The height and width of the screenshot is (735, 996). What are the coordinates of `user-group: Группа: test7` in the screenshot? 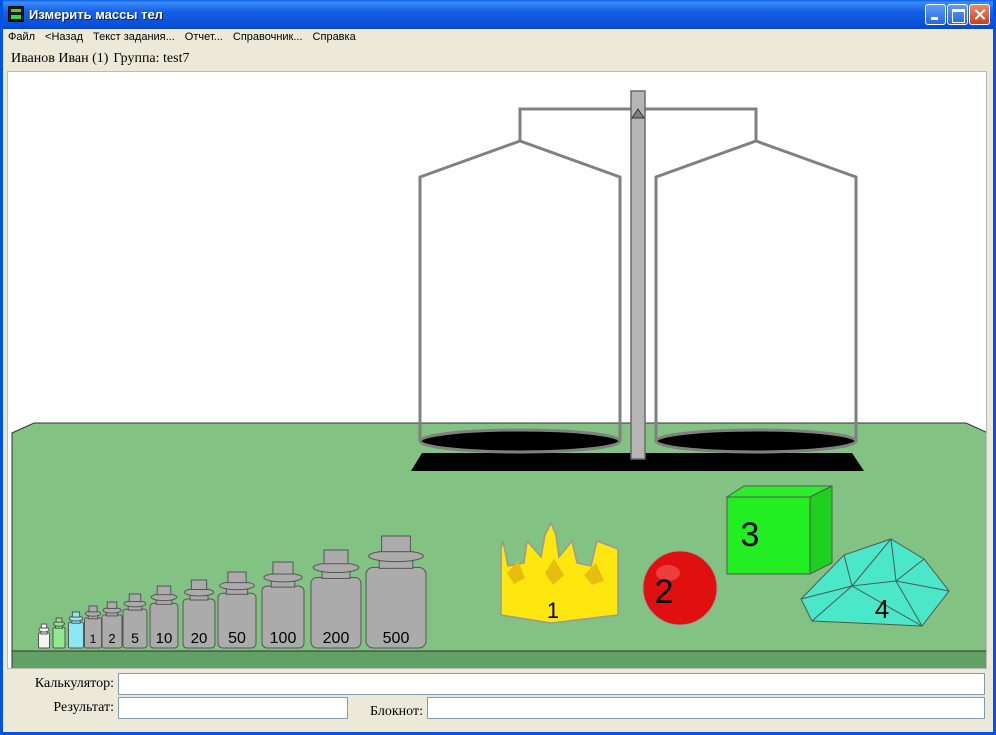 It's located at (151, 58).